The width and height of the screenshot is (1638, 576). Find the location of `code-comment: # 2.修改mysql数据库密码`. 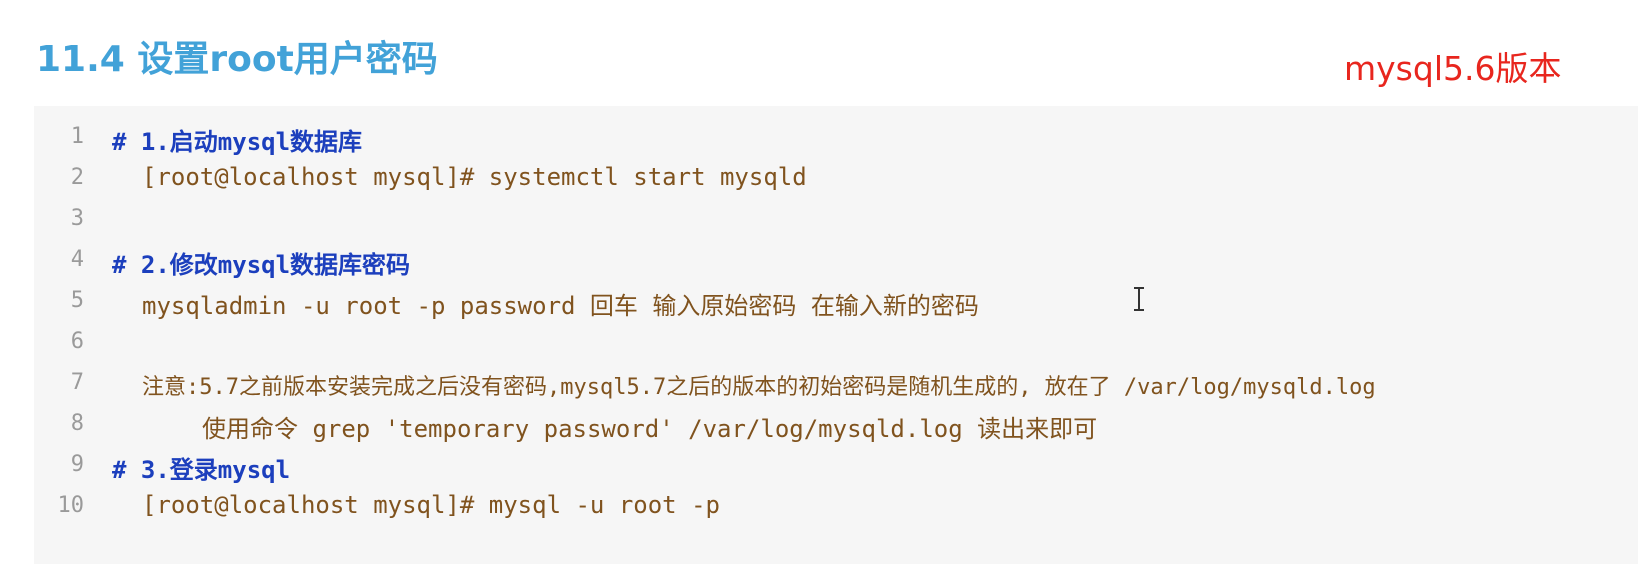

code-comment: # 2.修改mysql数据库密码 is located at coordinates (261, 265).